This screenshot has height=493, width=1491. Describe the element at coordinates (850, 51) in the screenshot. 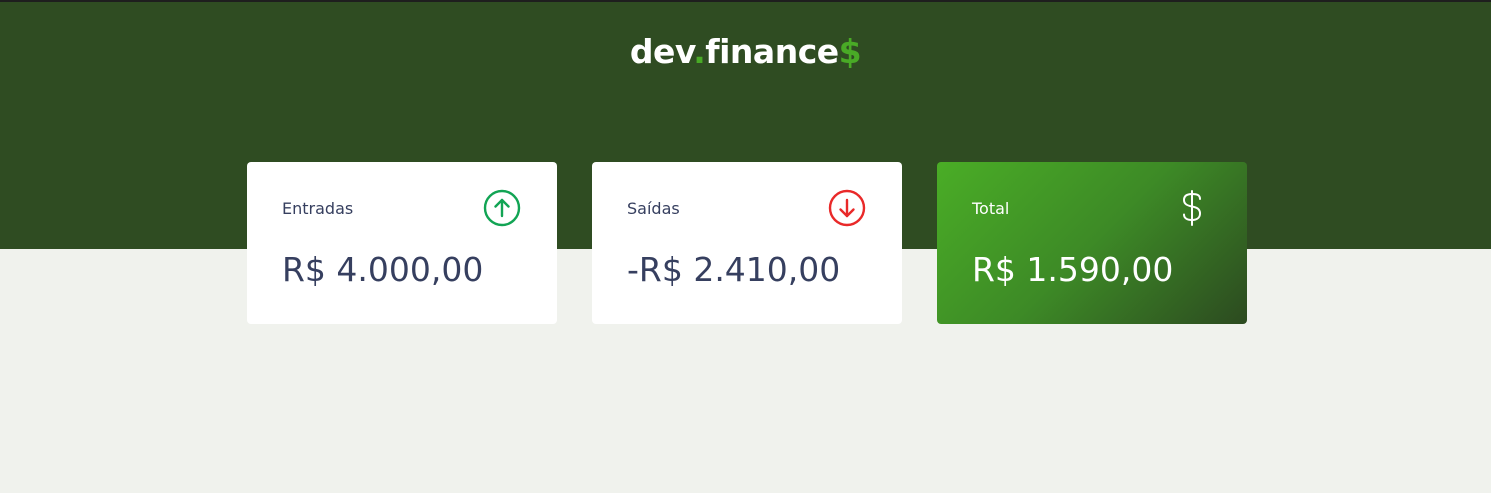

I see `logo-dollar: $` at that location.